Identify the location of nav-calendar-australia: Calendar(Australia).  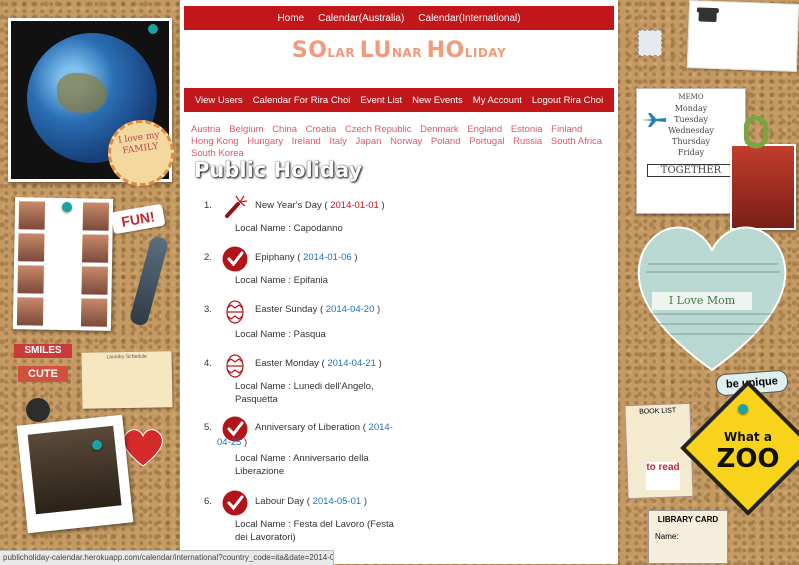
(361, 18).